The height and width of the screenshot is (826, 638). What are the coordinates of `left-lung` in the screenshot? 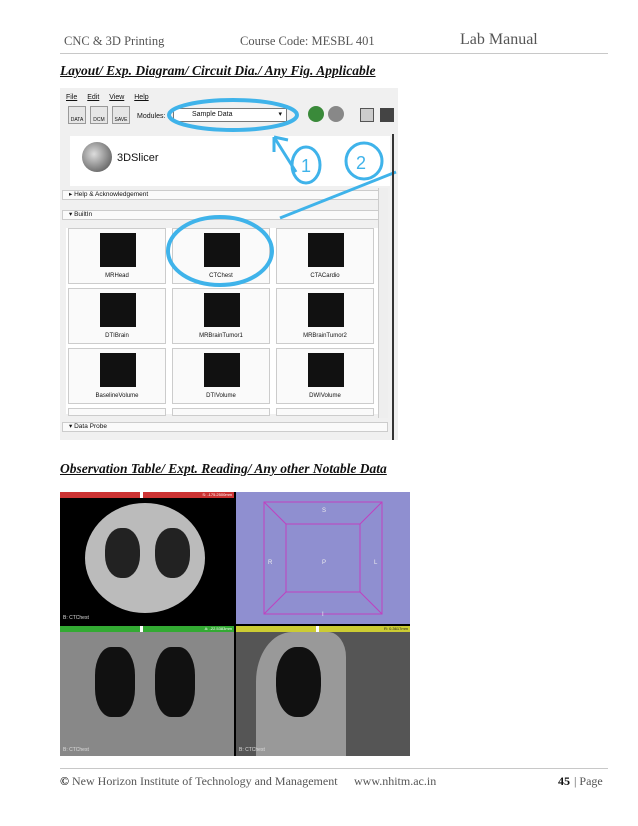 It's located at (122, 553).